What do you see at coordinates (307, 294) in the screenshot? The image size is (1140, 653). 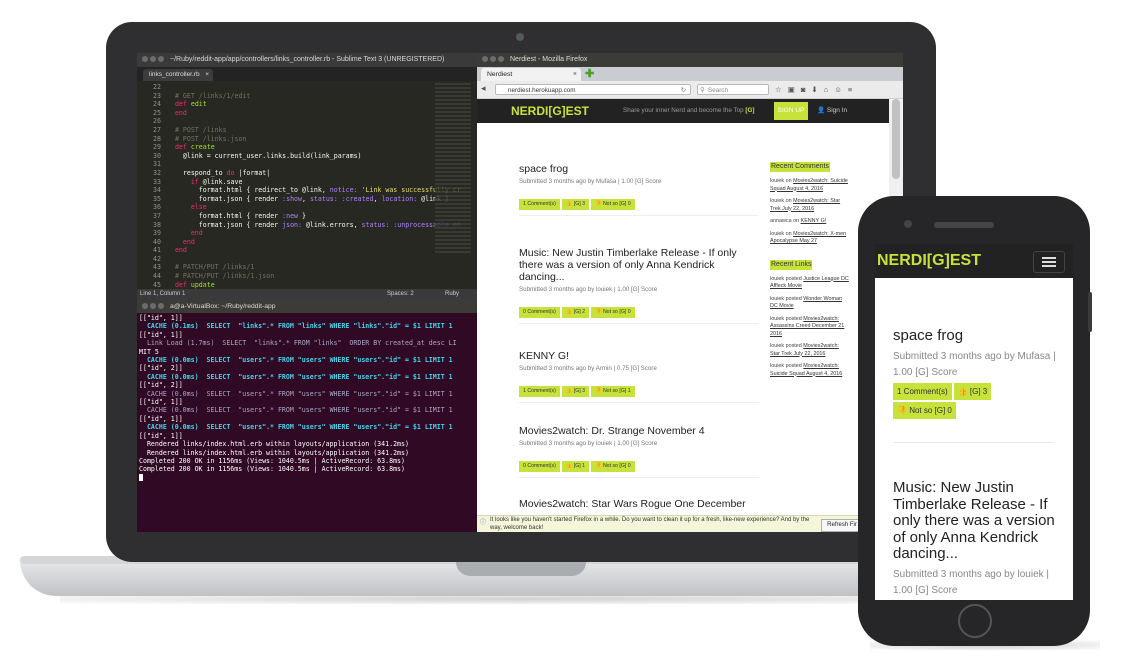 I see `sublime-statusbar: Line 1, Column 1 Spaces: 2 Ruby` at bounding box center [307, 294].